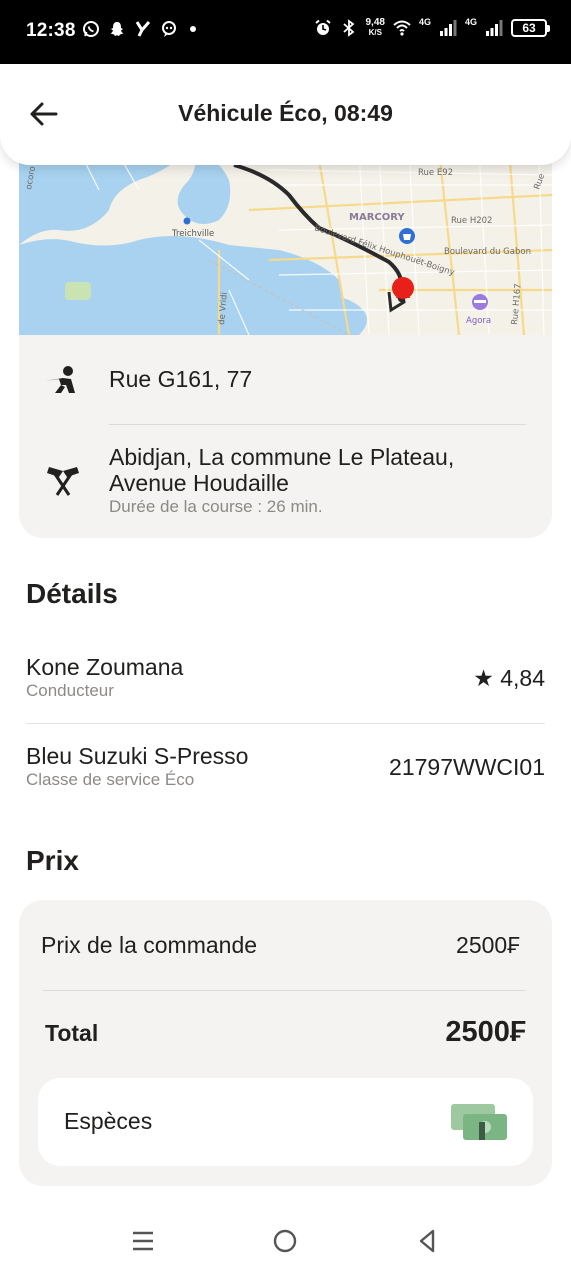 Image resolution: width=571 pixels, height=1280 pixels. What do you see at coordinates (149, 945) in the screenshot?
I see `order-price-label: Prix de la commande` at bounding box center [149, 945].